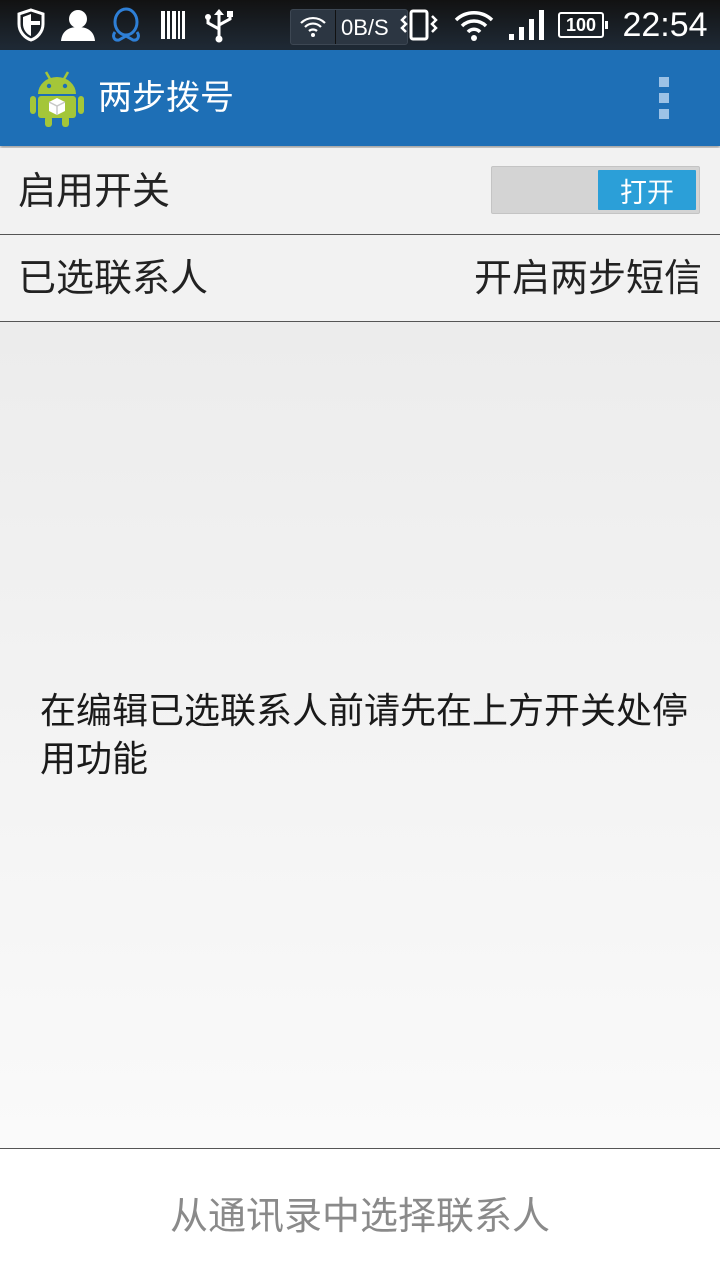 Image resolution: width=720 pixels, height=1280 pixels. I want to click on action-bar: 两步拨号, so click(360, 98).